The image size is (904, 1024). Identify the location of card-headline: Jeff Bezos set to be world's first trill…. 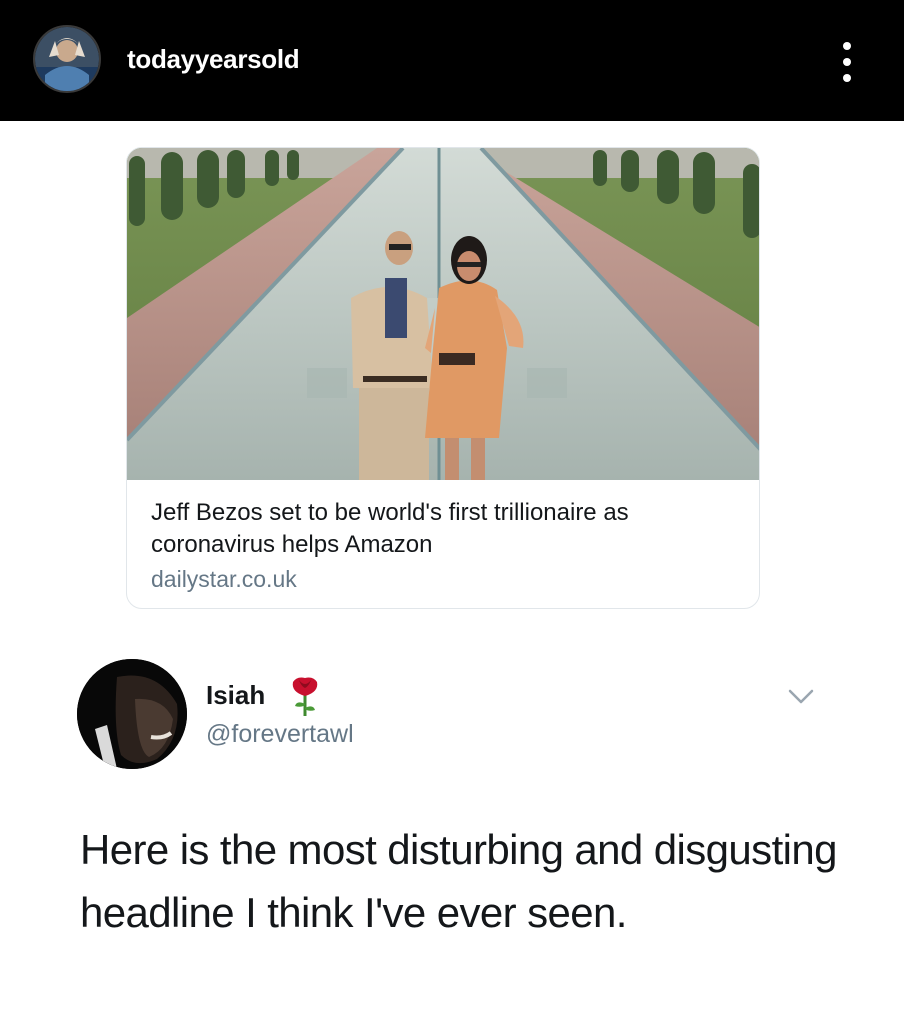
(390, 528).